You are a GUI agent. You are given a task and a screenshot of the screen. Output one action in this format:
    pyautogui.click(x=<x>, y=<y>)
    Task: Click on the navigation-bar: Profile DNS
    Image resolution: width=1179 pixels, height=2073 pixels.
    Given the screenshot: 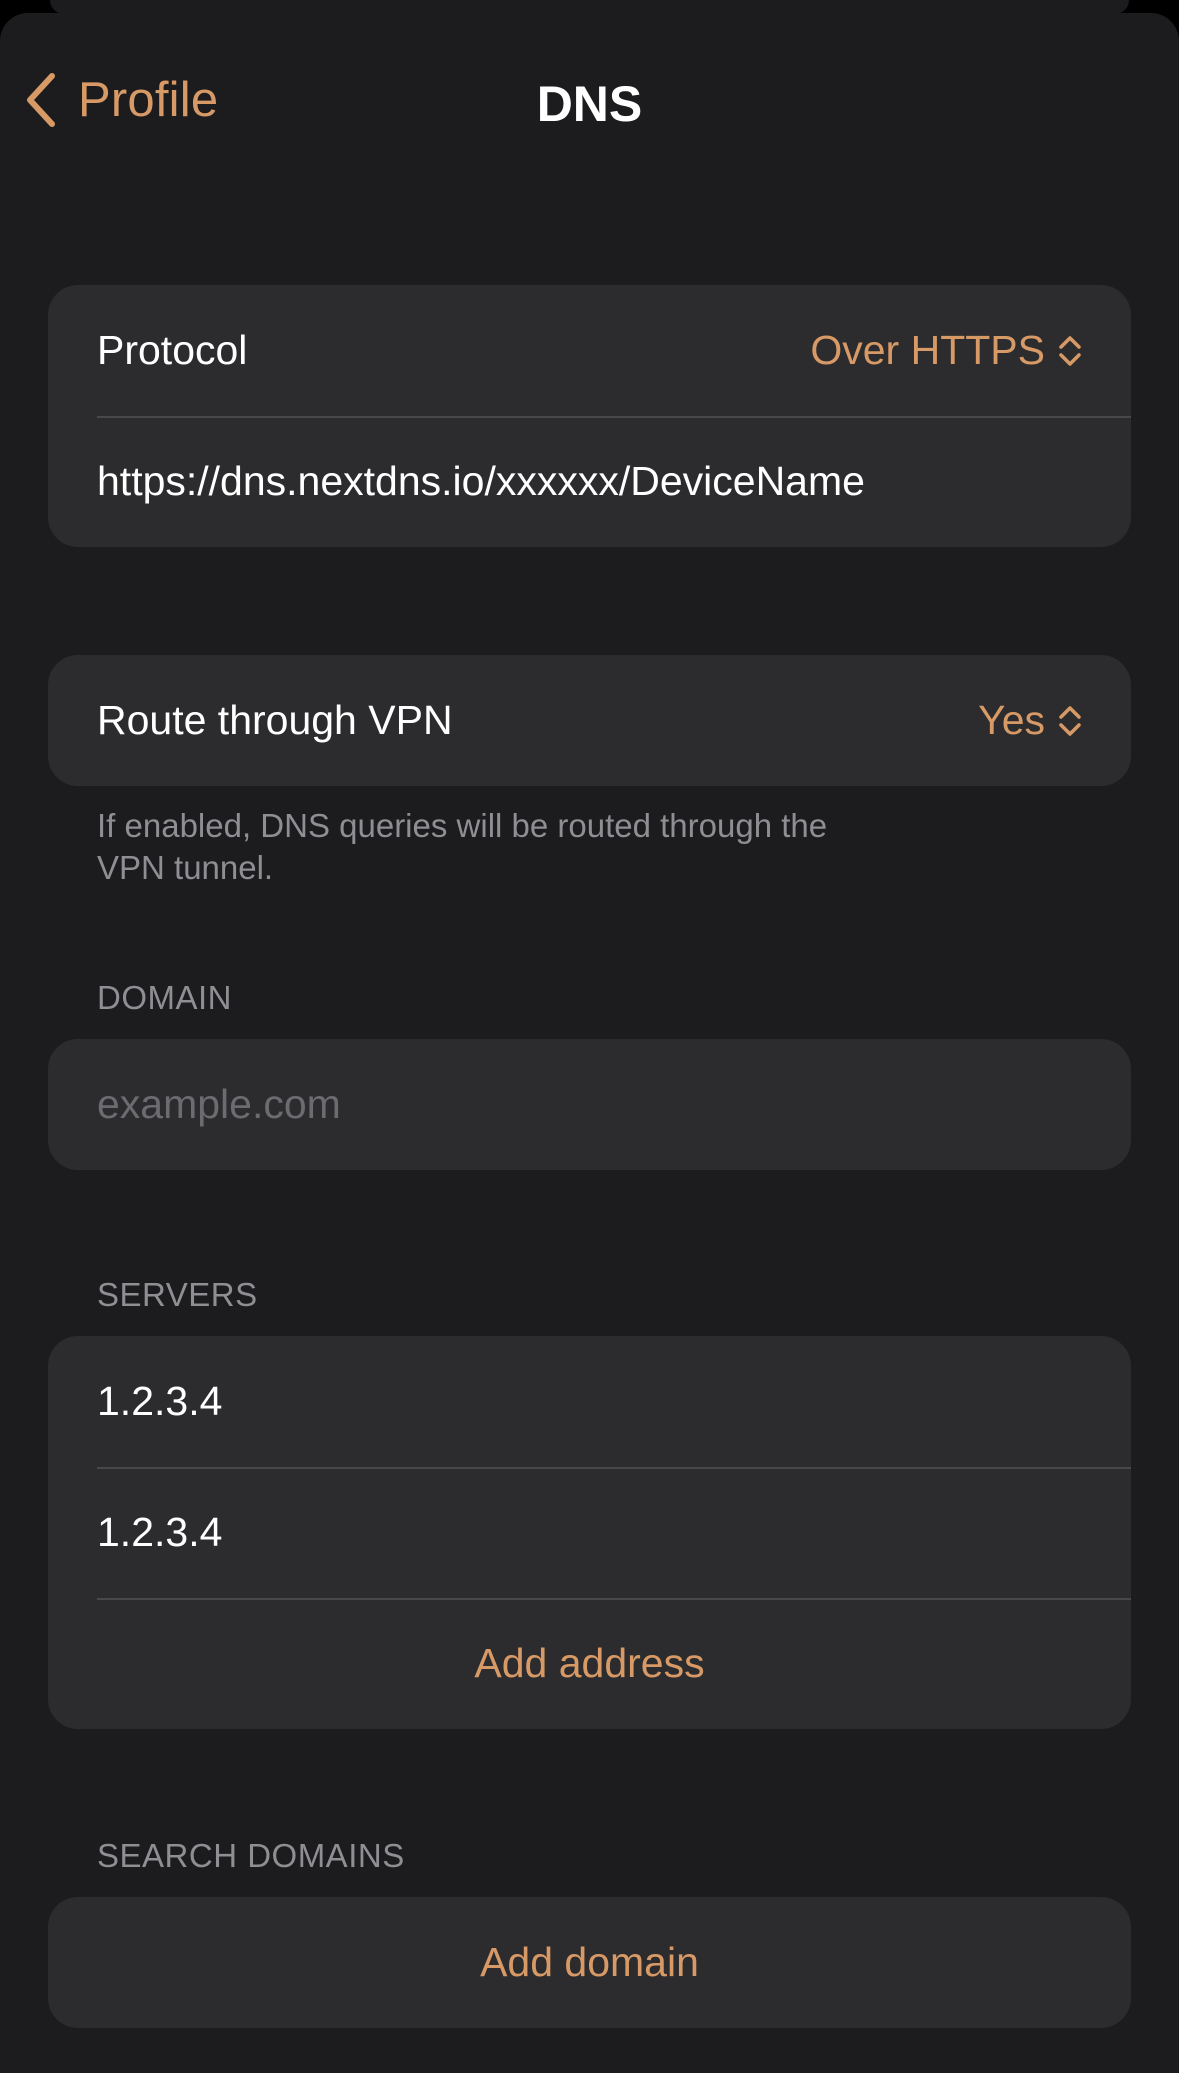 What is the action you would take?
    pyautogui.click(x=589, y=98)
    